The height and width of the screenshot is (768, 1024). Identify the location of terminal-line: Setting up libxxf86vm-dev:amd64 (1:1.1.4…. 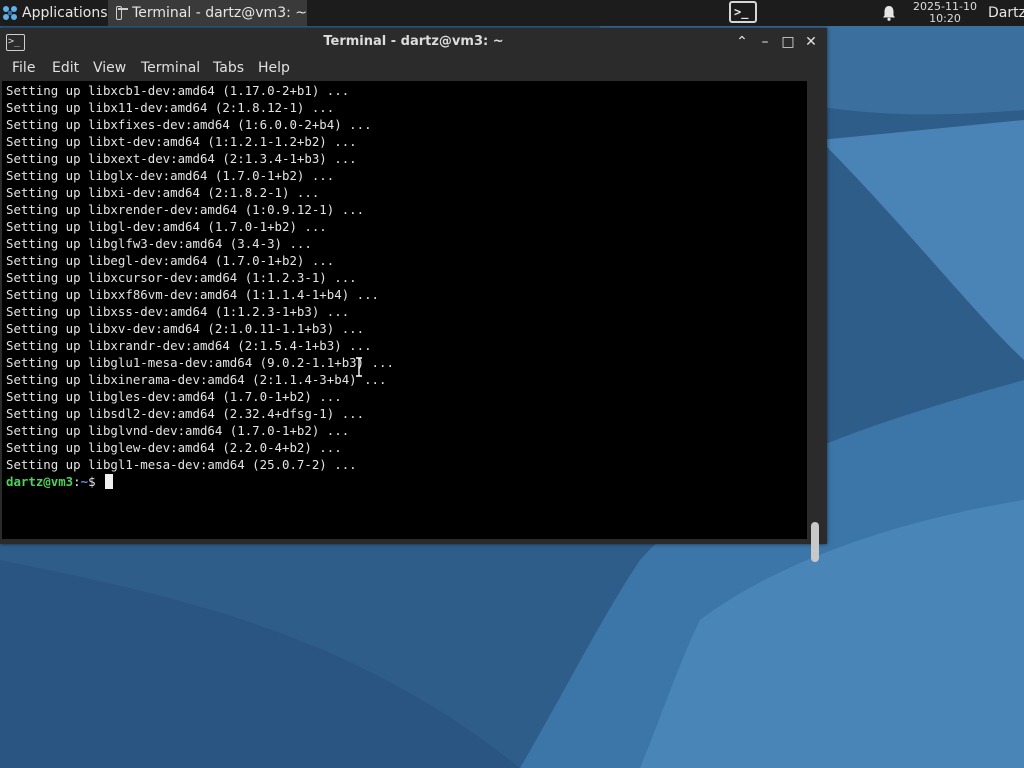
(192, 294).